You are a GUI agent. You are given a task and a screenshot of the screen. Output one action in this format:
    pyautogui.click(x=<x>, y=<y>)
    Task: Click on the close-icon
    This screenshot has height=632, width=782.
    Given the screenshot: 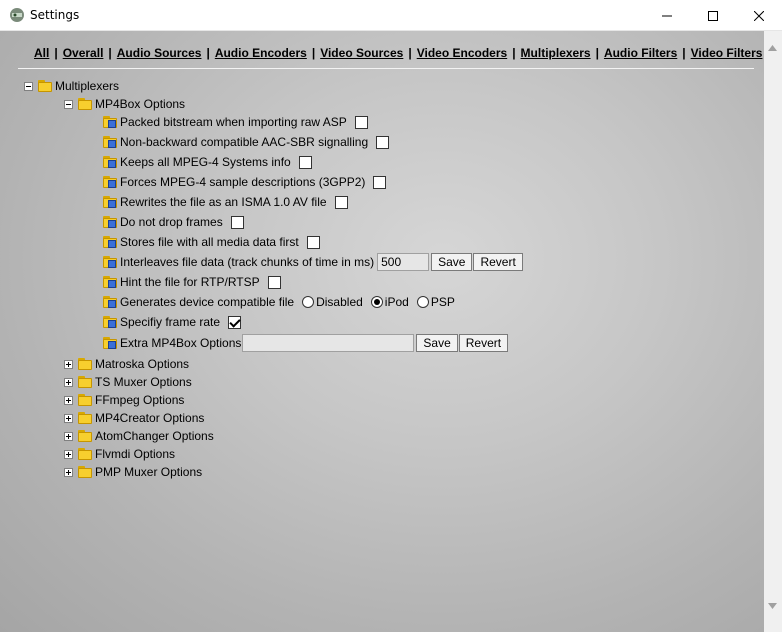 What is the action you would take?
    pyautogui.click(x=759, y=15)
    